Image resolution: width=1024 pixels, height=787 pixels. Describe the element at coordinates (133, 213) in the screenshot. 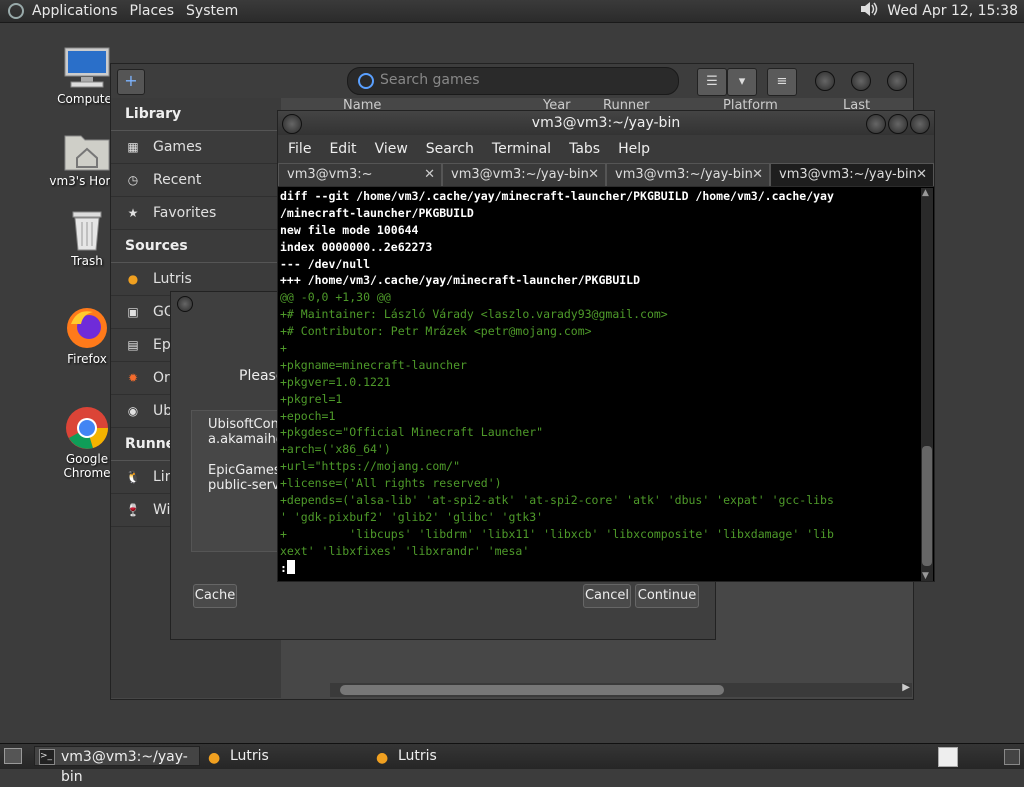

I see `star-icon: ★` at that location.